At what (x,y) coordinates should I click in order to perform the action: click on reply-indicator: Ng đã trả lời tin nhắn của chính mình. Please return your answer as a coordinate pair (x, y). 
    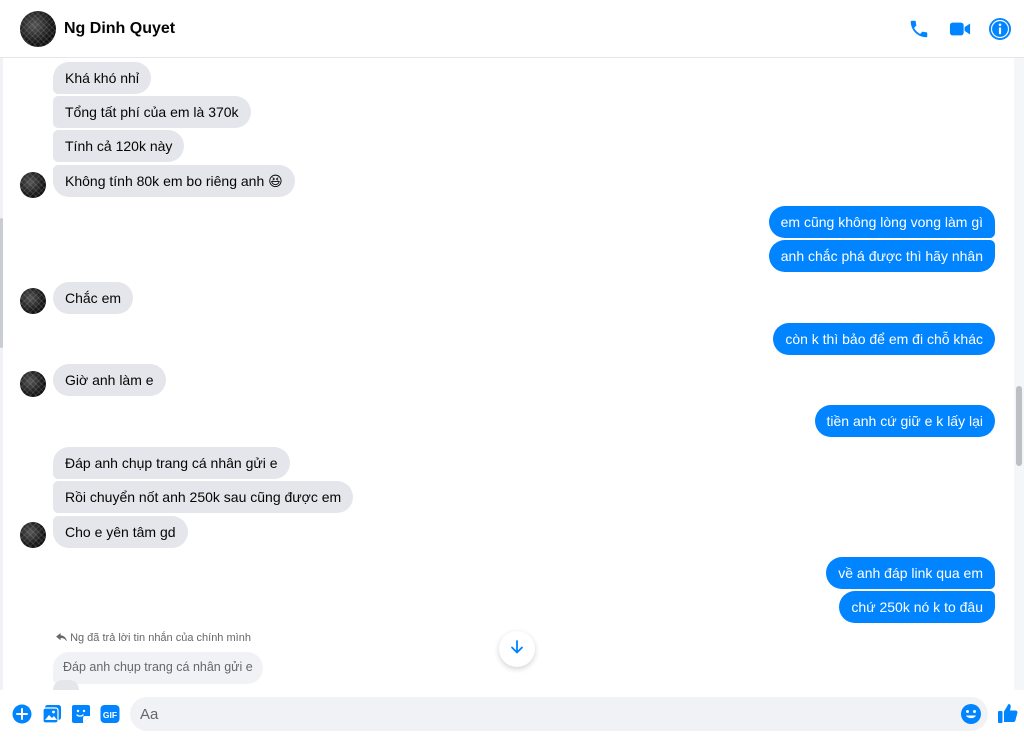
    Looking at the image, I should click on (153, 638).